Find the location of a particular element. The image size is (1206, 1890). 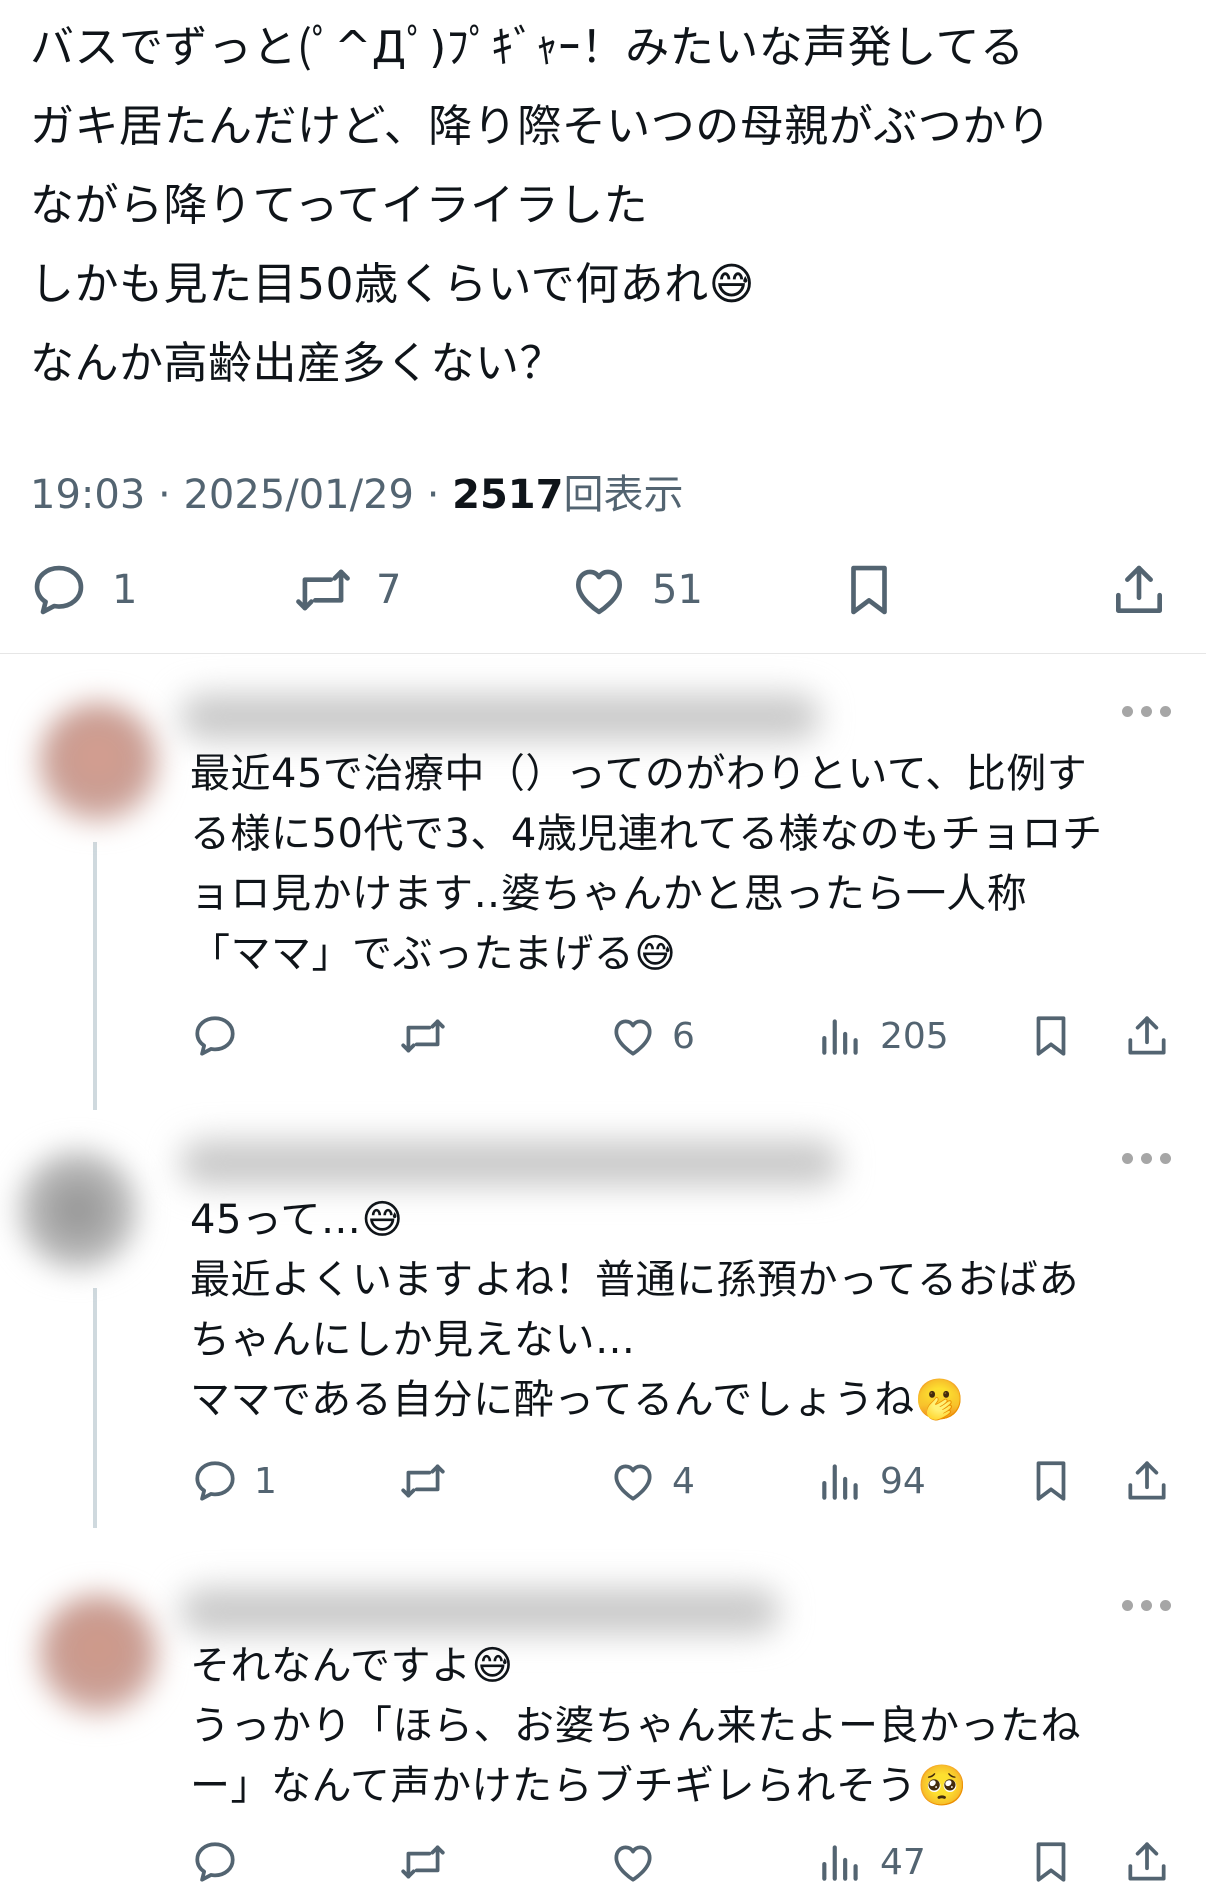

reply-action-bar: 6 205 is located at coordinates (603, 1036).